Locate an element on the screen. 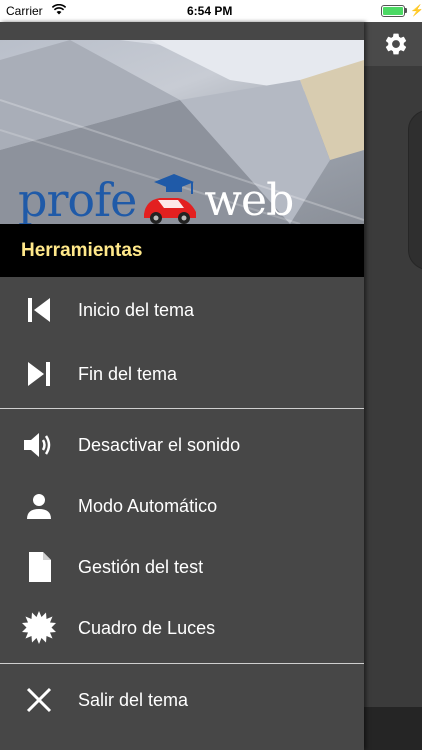 The width and height of the screenshot is (422, 750). volume-icon is located at coordinates (39, 445).